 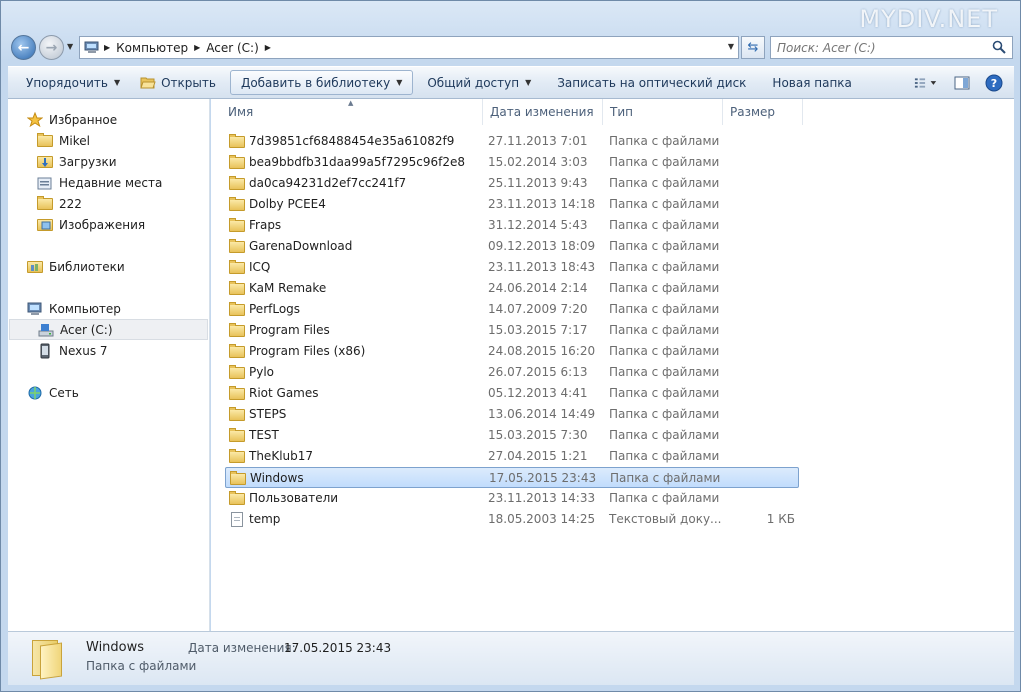 I want to click on file-name: Riot Games, so click(x=284, y=393).